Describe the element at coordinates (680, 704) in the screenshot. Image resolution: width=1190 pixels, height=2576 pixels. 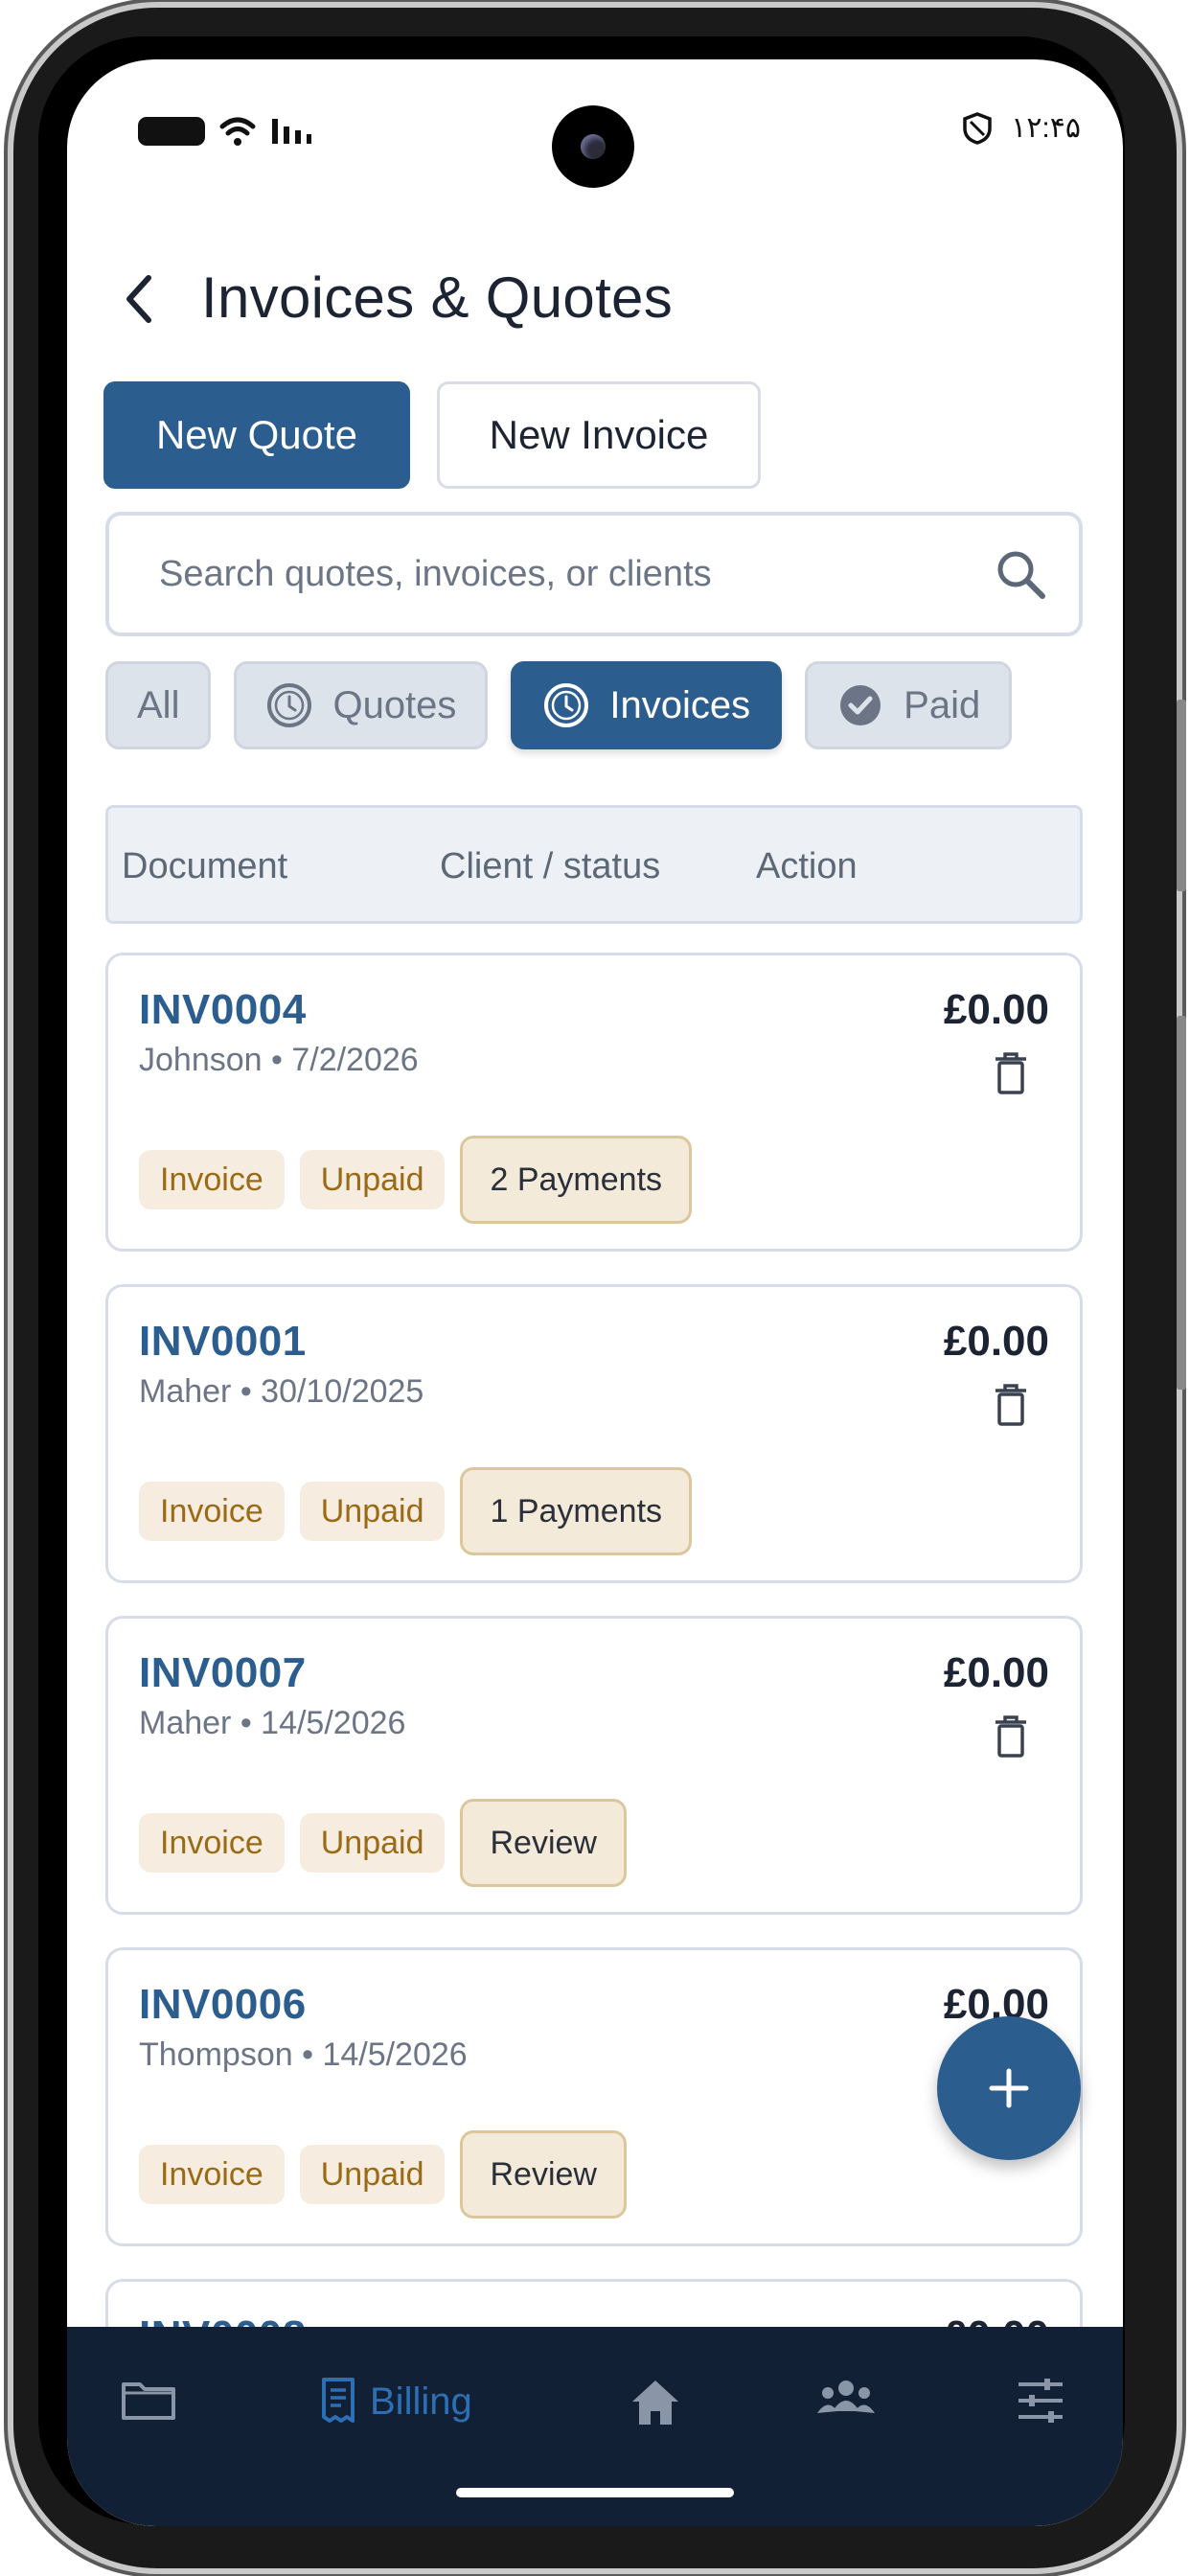
I see `filter-label: Invoices` at that location.